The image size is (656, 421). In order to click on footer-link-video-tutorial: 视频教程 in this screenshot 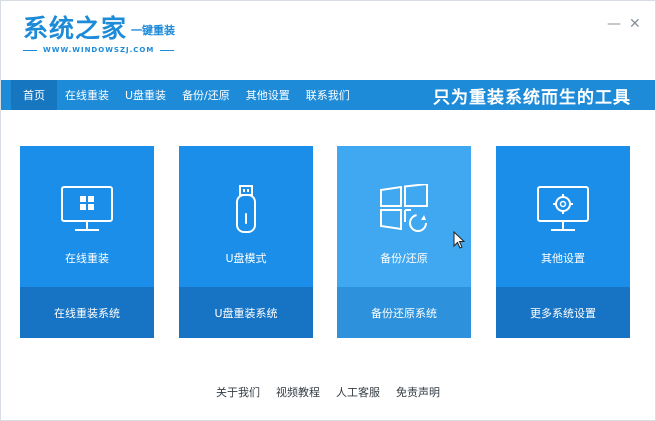, I will do `click(298, 392)`.